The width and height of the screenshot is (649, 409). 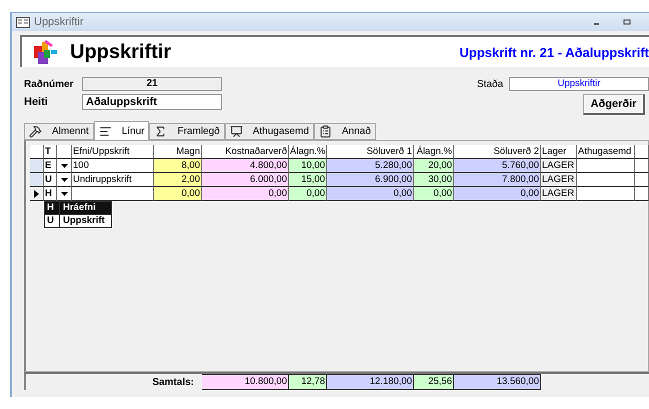 I want to click on total-cell: 12.180,00, so click(x=370, y=382).